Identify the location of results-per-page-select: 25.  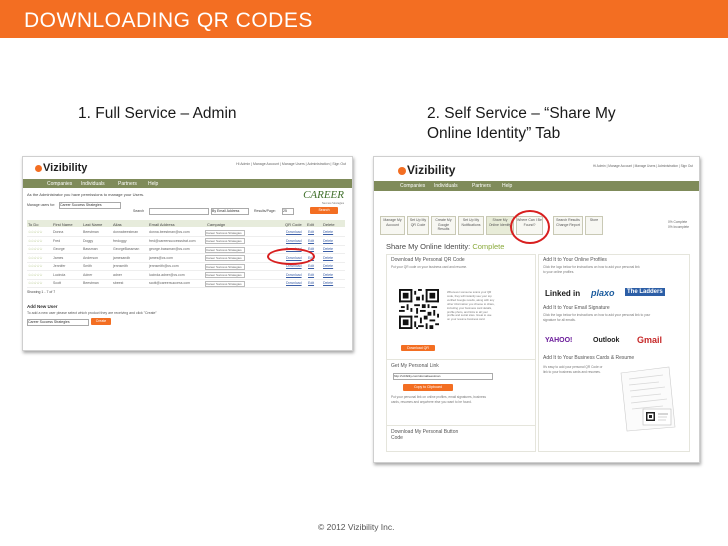
(288, 211).